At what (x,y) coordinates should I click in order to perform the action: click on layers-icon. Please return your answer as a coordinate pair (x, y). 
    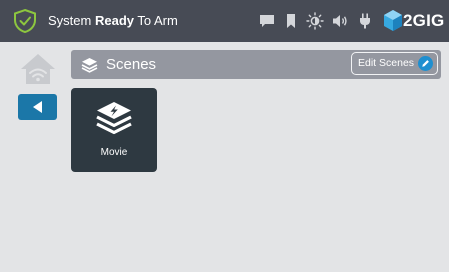
    Looking at the image, I should click on (89, 65).